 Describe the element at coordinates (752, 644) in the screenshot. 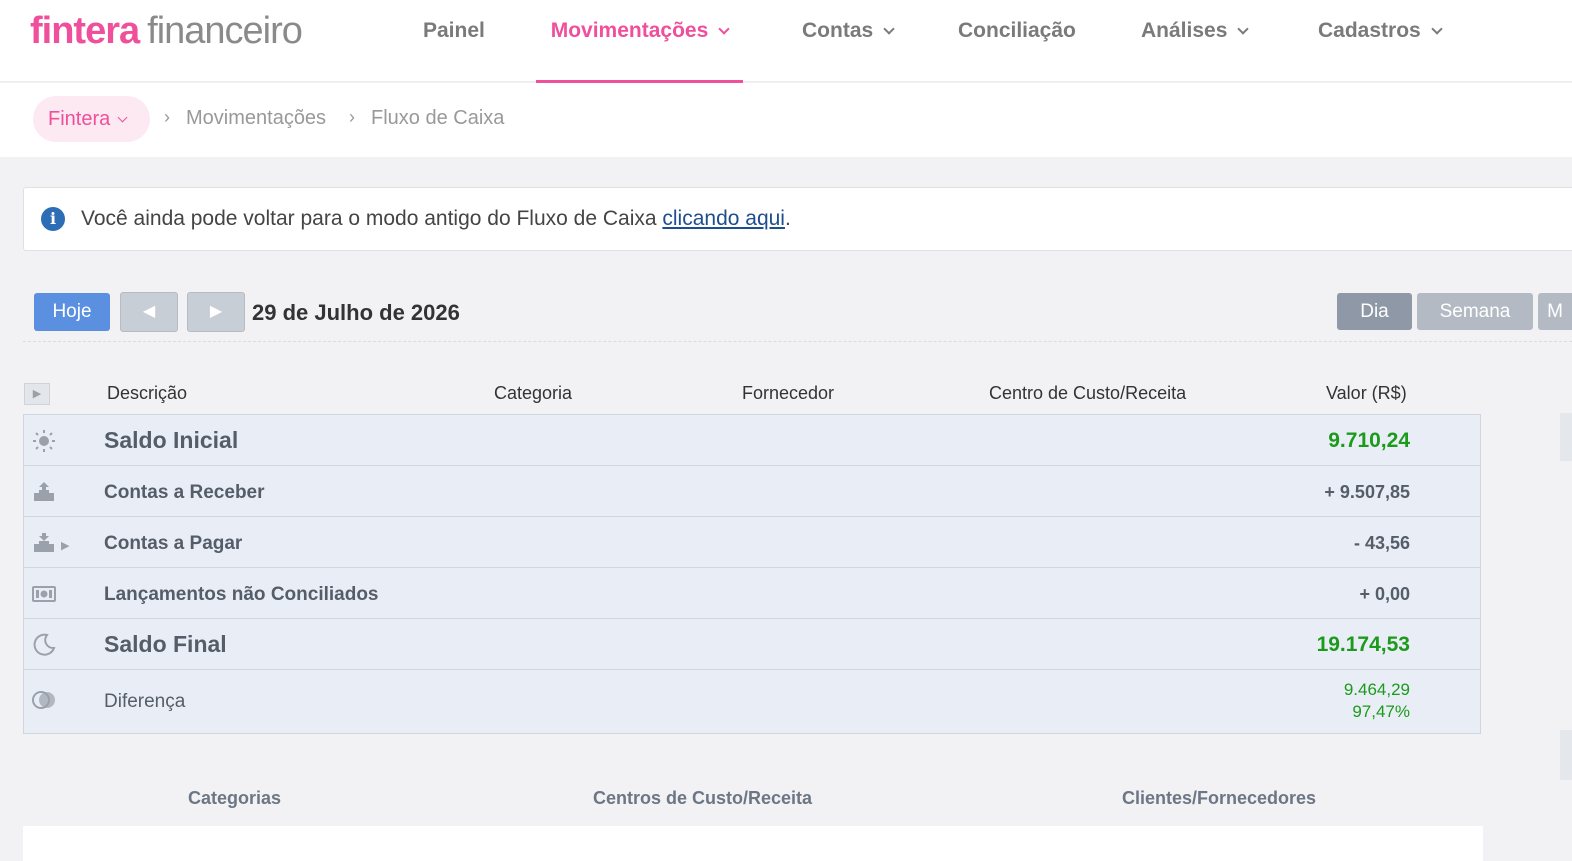

I see `row-saldo-final: Saldo Final 19.174,53` at that location.